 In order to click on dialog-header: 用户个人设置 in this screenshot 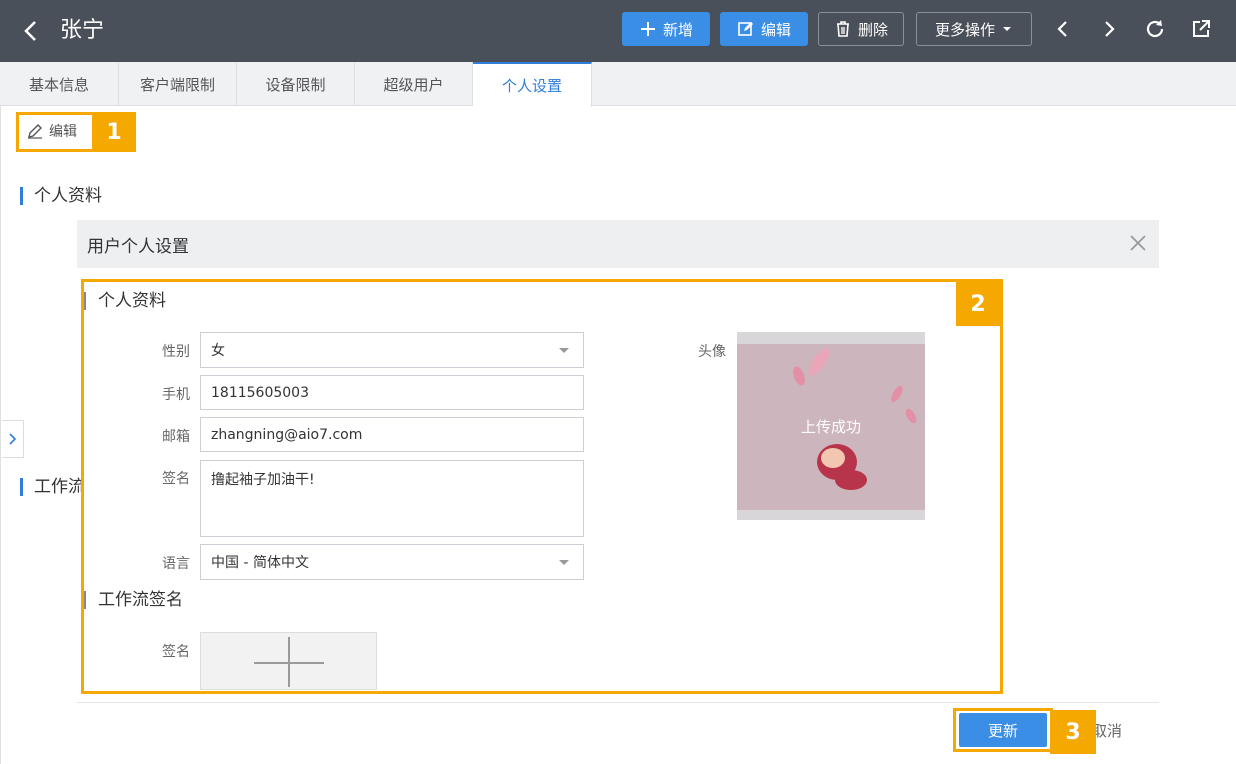, I will do `click(618, 244)`.